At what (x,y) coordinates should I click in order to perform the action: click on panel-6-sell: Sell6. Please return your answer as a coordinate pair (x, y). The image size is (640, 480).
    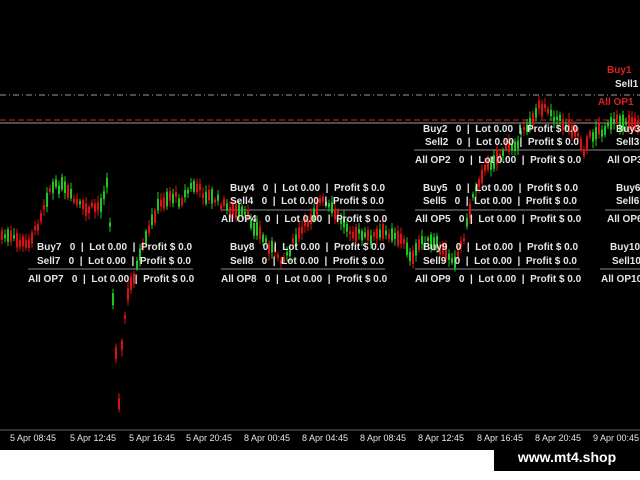
    Looking at the image, I should click on (628, 201).